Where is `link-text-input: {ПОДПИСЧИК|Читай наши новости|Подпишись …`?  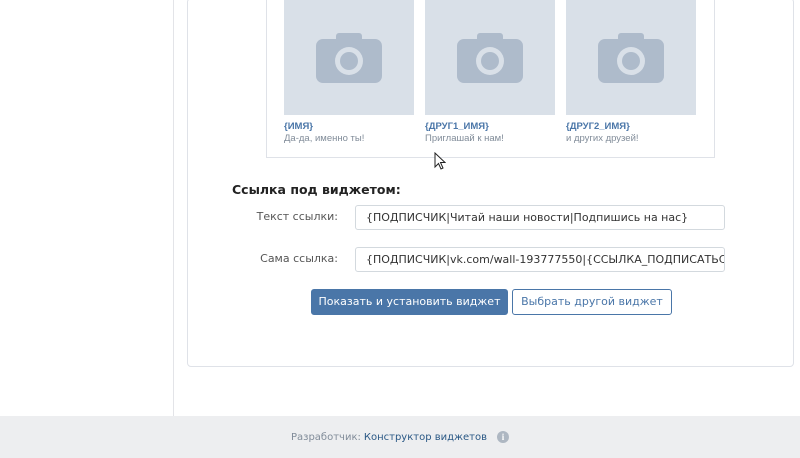 link-text-input: {ПОДПИСЧИК|Читай наши новости|Подпишись … is located at coordinates (540, 217).